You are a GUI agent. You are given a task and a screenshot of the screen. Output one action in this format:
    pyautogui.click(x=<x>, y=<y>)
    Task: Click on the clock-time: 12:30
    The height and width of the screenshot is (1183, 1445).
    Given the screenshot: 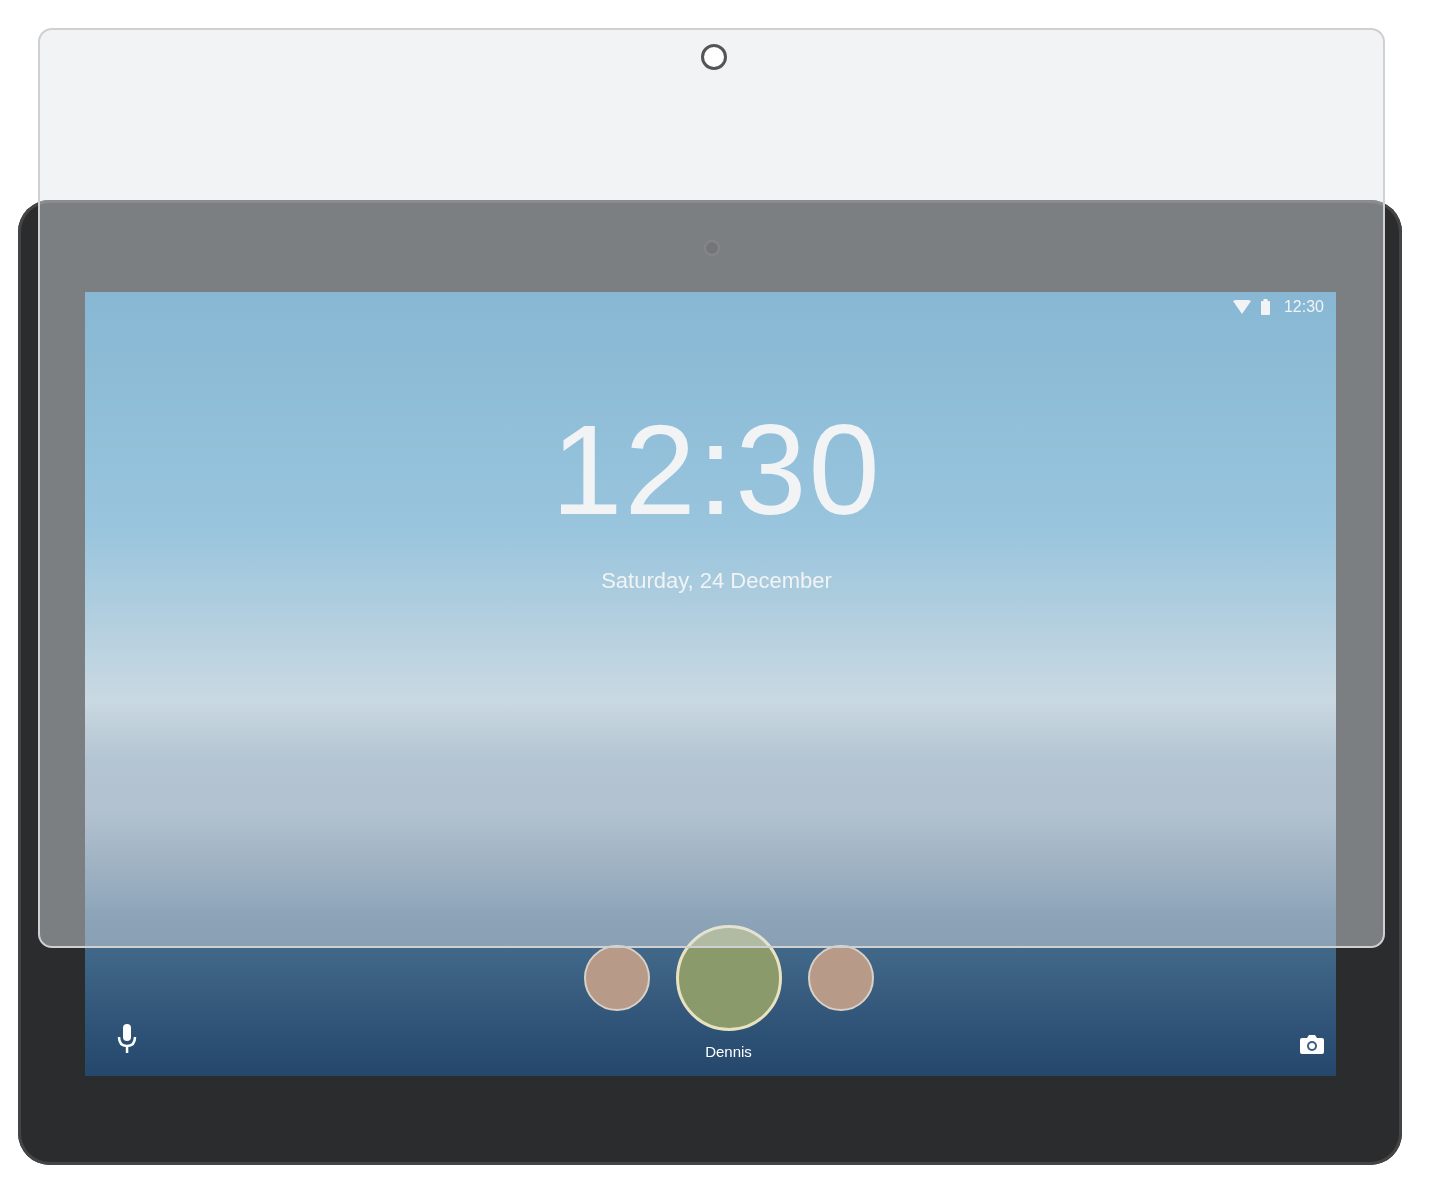 What is the action you would take?
    pyautogui.click(x=716, y=470)
    